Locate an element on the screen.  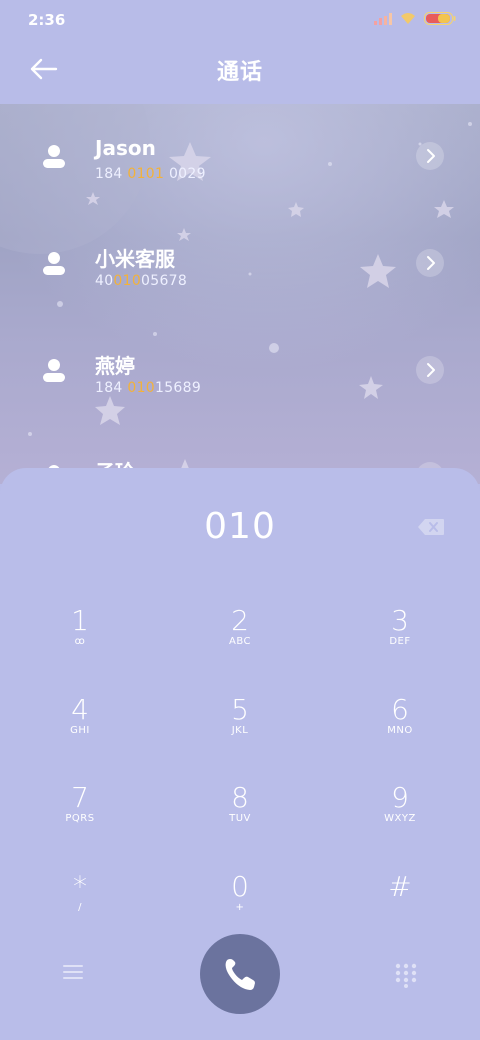
key-letters: / is located at coordinates (80, 907).